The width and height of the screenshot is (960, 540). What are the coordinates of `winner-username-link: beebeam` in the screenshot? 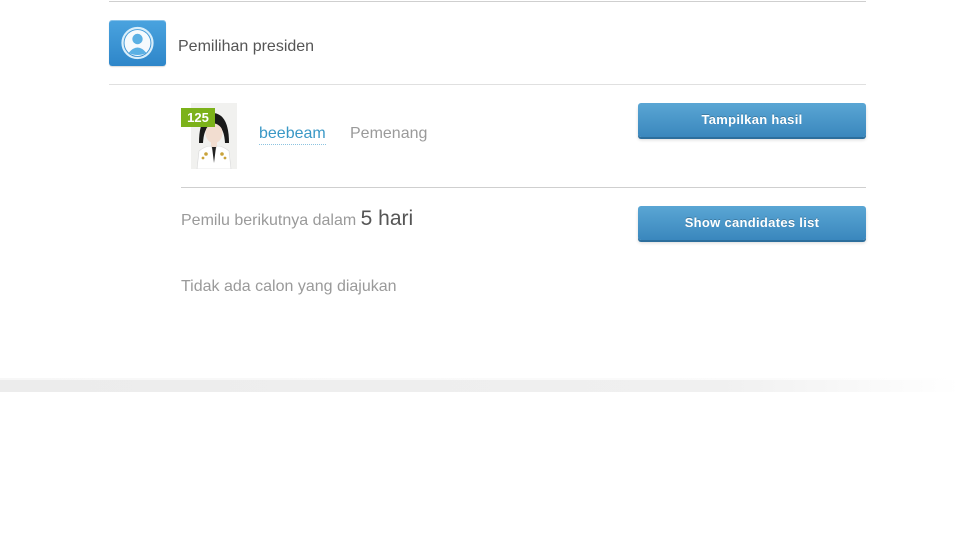 It's located at (292, 135).